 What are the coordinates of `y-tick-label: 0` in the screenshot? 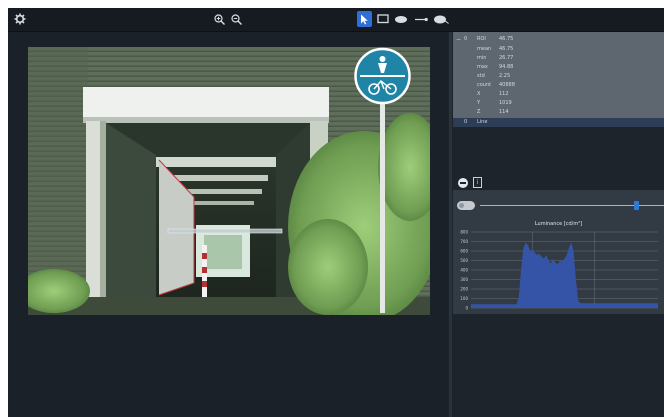 It's located at (466, 308).